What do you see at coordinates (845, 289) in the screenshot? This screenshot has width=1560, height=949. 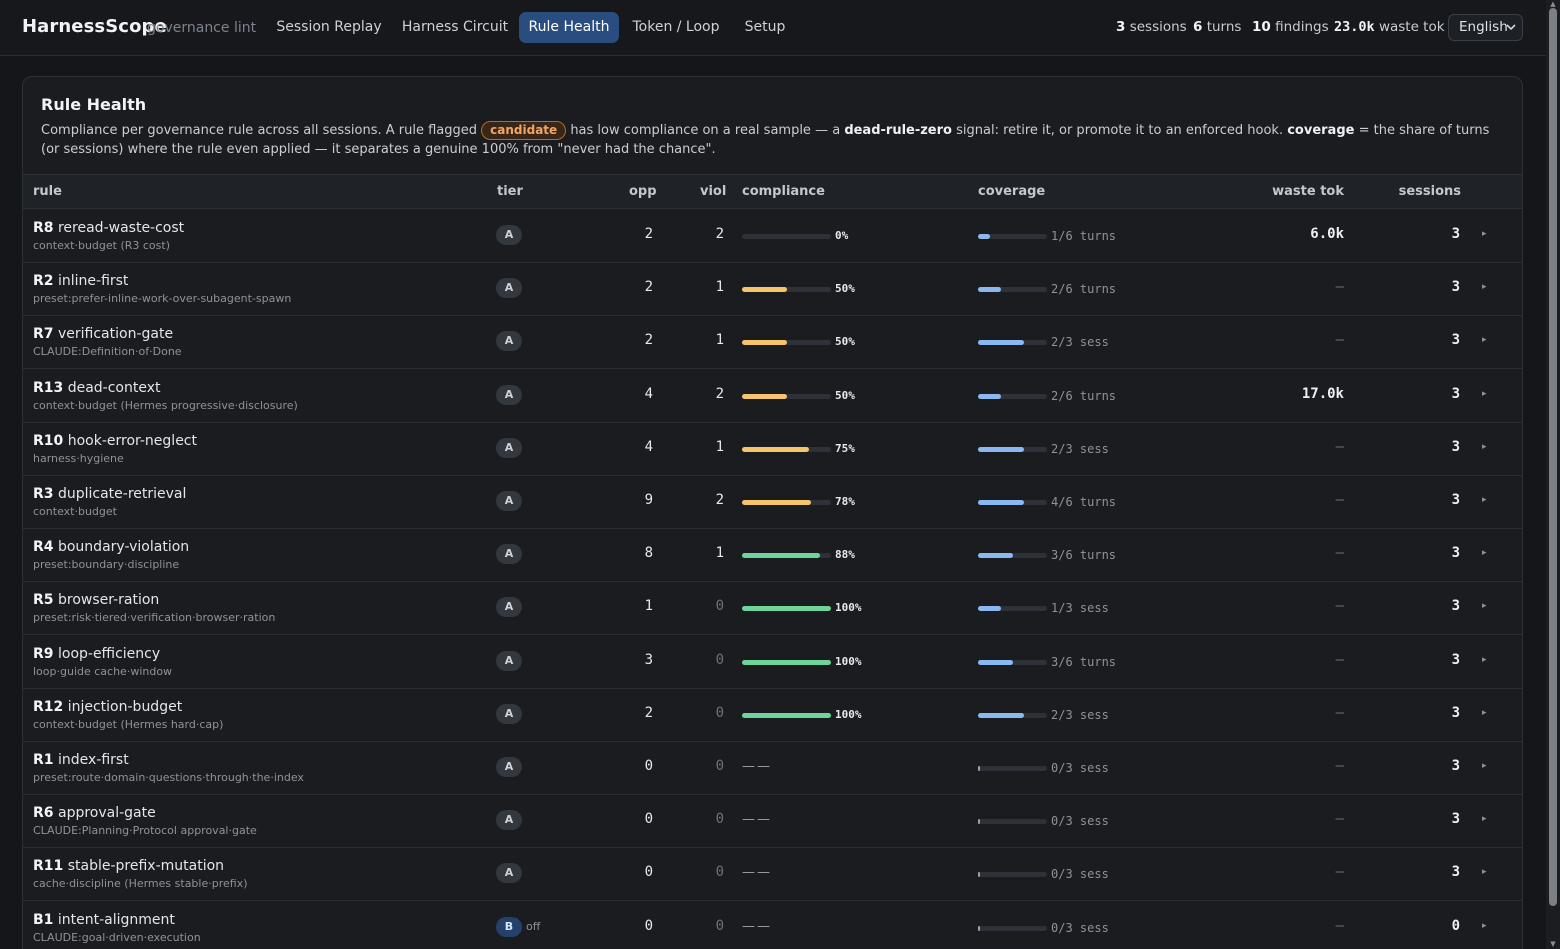 I see `compliance-percent: 50%` at bounding box center [845, 289].